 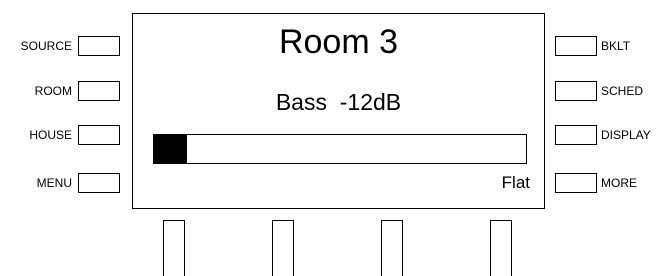 I want to click on menu-button, so click(x=99, y=183).